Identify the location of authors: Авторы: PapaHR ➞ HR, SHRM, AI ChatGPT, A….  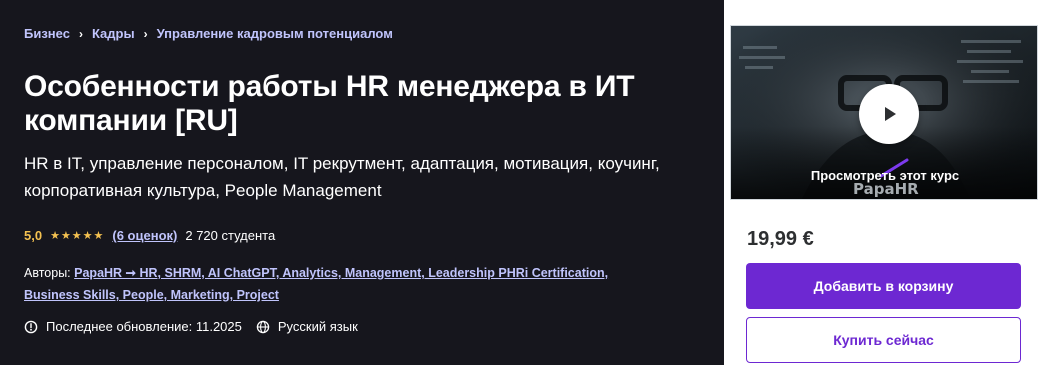
(344, 284).